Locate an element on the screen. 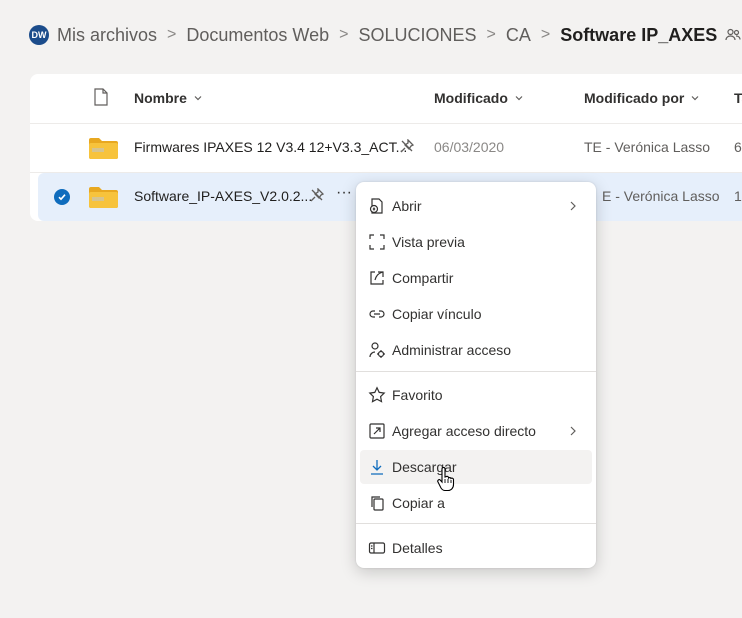  breadcrumb-item-mis-archivos: Mis archivos is located at coordinates (107, 35).